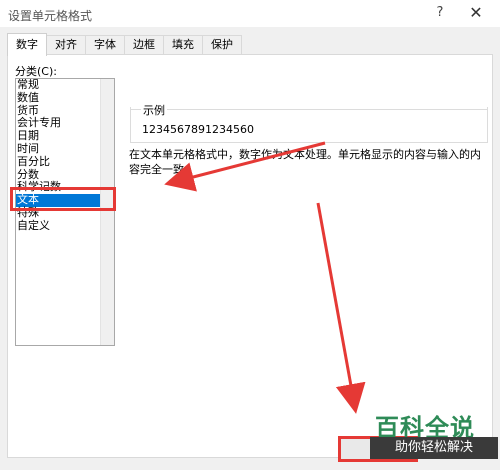  Describe the element at coordinates (434, 448) in the screenshot. I see `watermark-subtitle: 助你轻松解决` at that location.